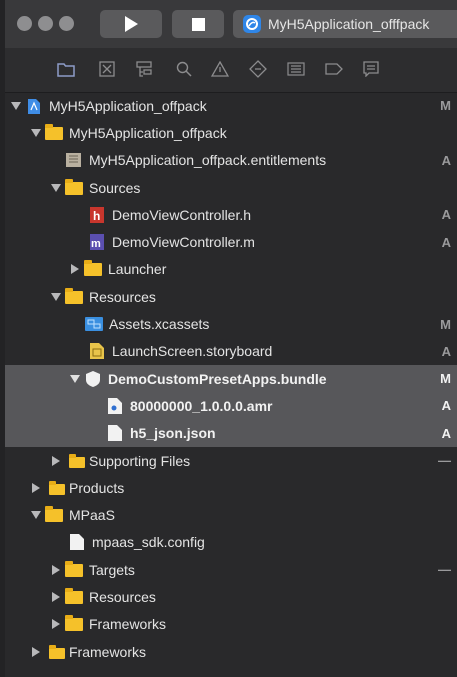 The image size is (457, 677). I want to click on header-file-icon: h, so click(97, 214).